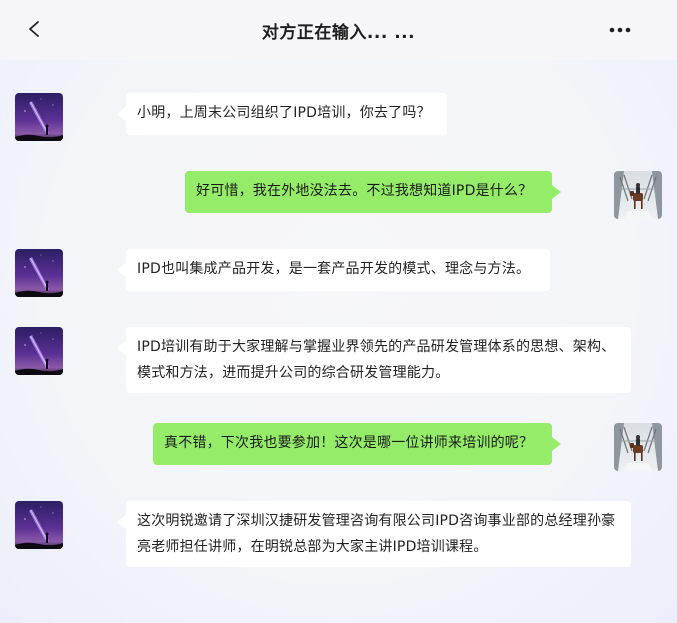  I want to click on message-text: 好可惜，我在外地没法去。不过我想知道IPD是什么？, so click(364, 191).